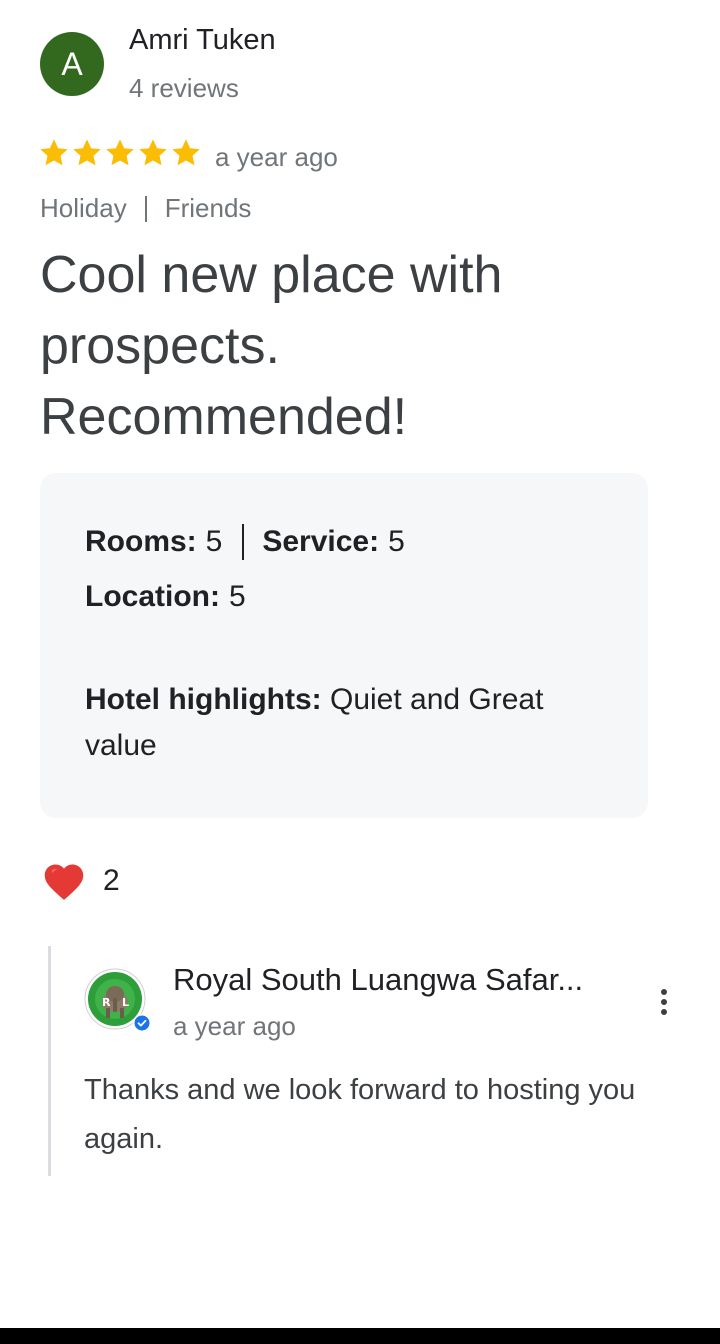 The height and width of the screenshot is (1344, 720). I want to click on reviewer-name: Amri Tuken, so click(202, 40).